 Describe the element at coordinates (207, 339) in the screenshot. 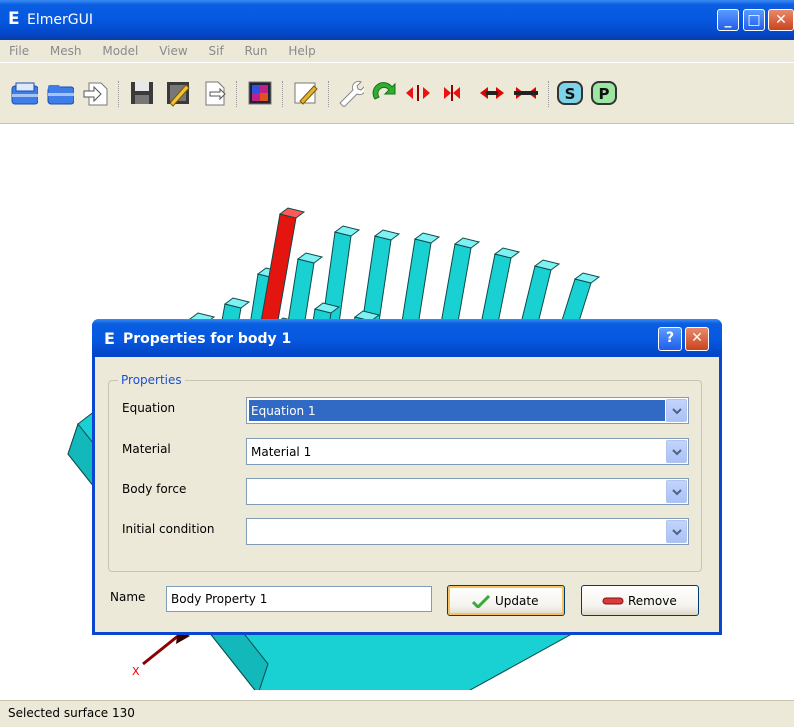

I see `dialog-title: Properties for body 1` at that location.